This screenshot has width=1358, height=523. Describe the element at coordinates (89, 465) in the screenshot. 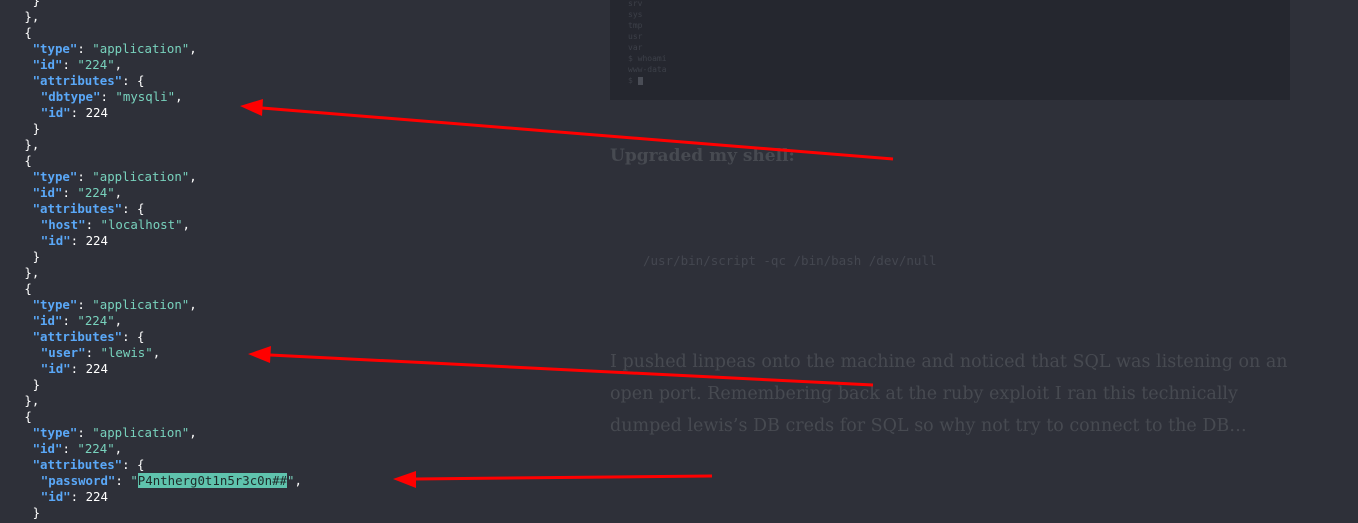

I see `code-line: "attributes": {` at that location.